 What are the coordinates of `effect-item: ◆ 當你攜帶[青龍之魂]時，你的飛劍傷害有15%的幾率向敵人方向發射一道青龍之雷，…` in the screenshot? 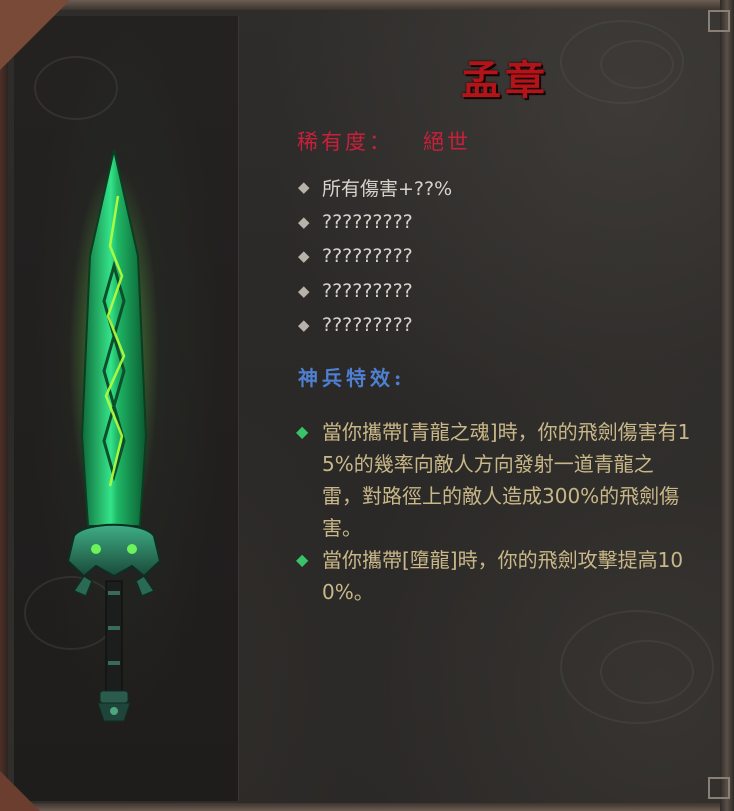 It's located at (496, 480).